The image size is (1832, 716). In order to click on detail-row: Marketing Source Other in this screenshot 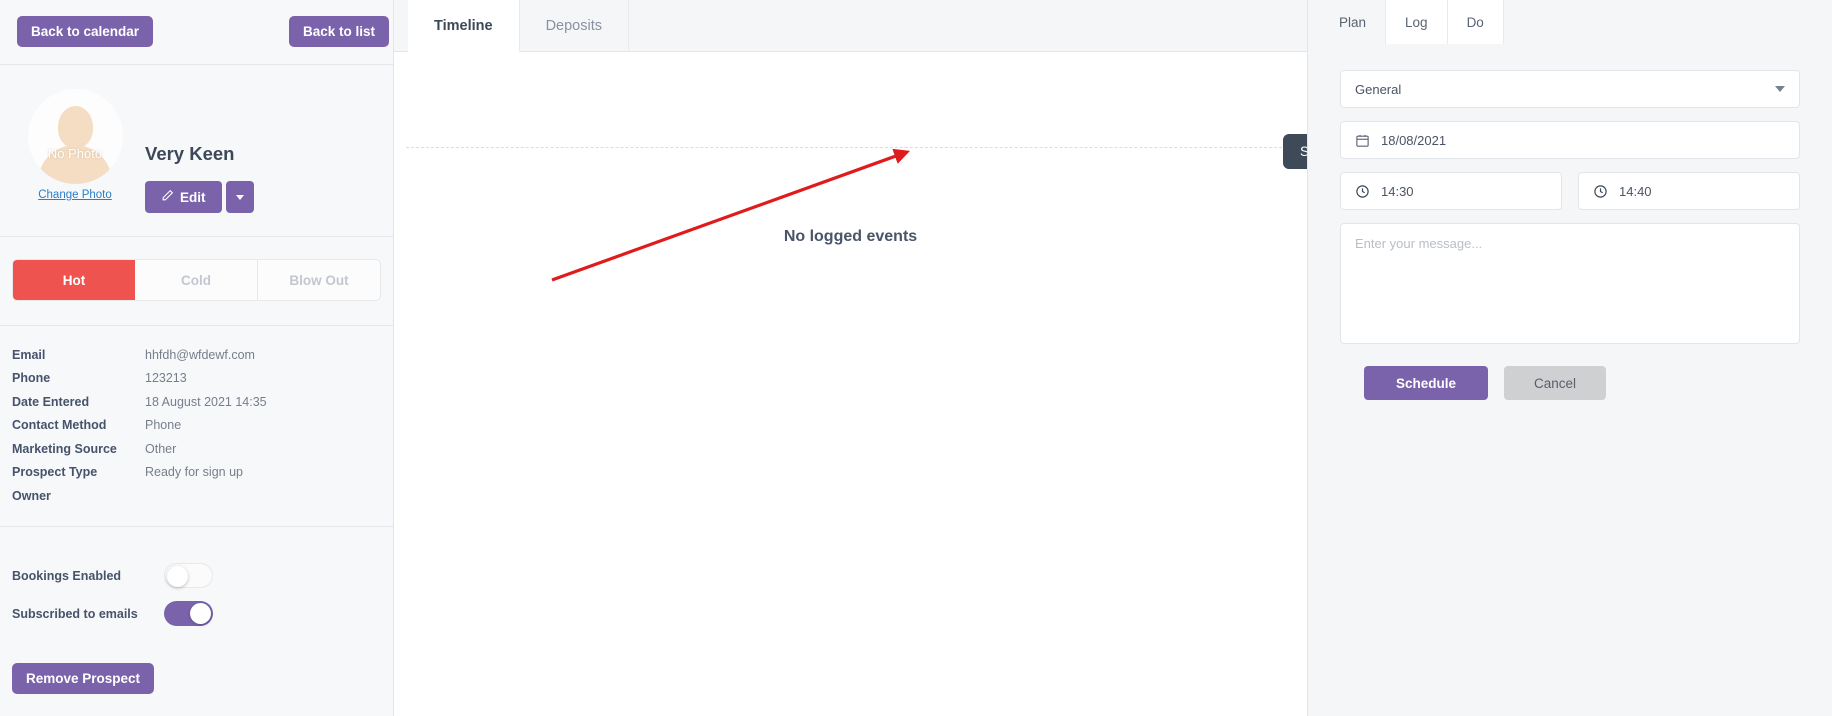, I will do `click(196, 449)`.